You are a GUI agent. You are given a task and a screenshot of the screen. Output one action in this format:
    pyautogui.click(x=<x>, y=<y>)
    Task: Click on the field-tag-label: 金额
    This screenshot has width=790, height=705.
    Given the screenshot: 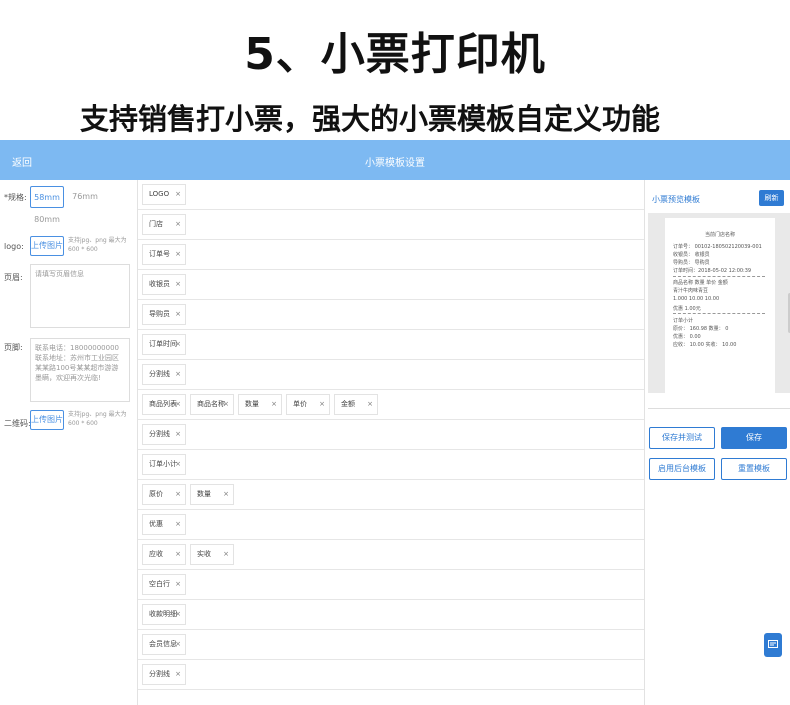 What is the action you would take?
    pyautogui.click(x=348, y=404)
    